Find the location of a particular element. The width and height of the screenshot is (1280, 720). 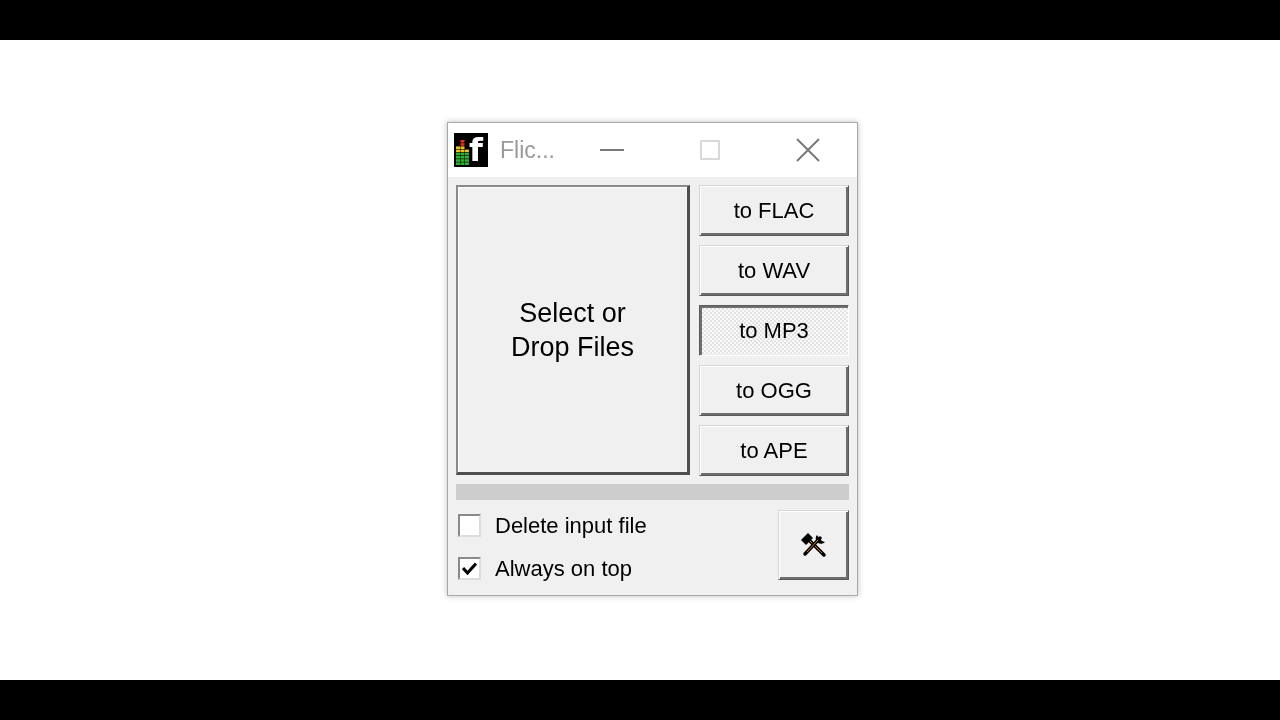

checkbox-label: Delete input file is located at coordinates (571, 525).